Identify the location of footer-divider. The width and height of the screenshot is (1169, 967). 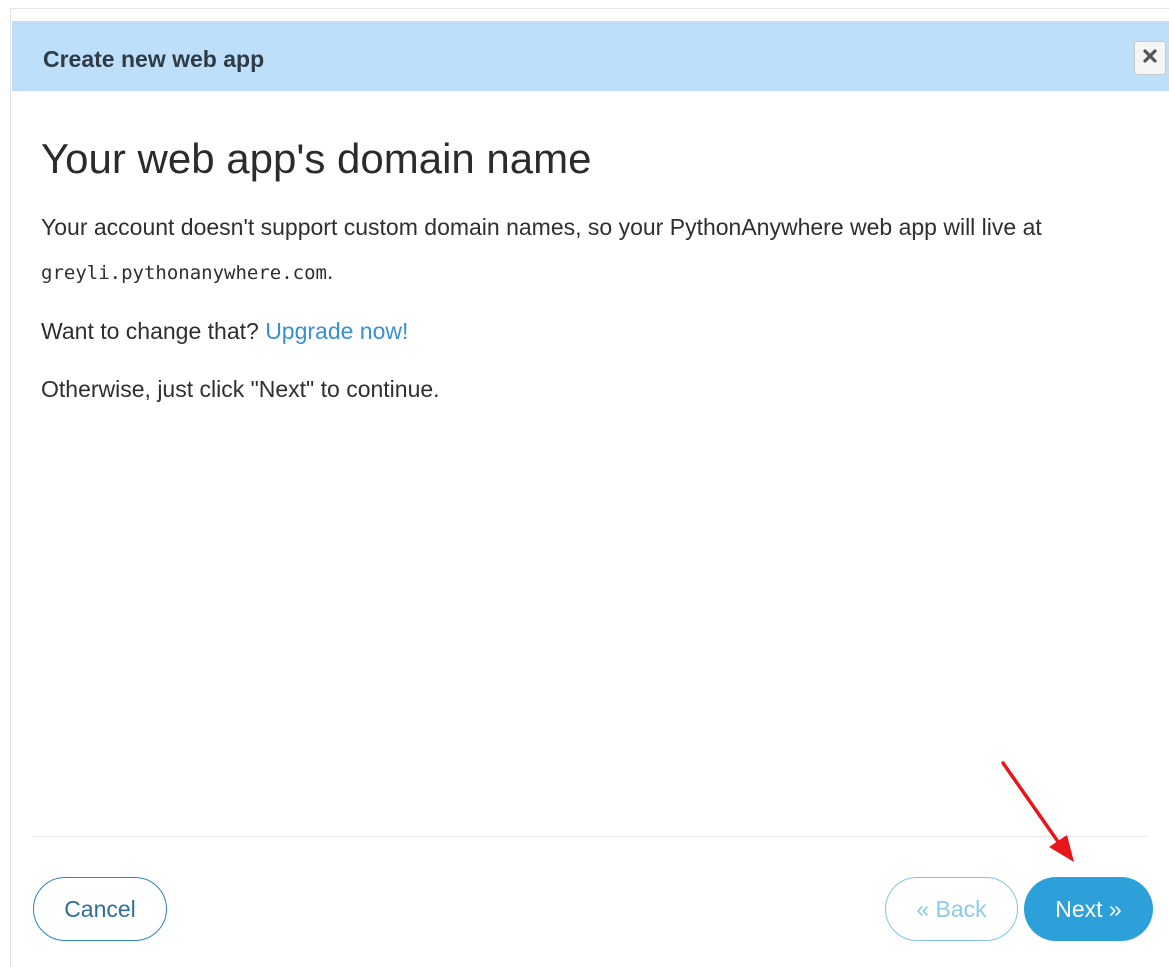
(590, 836).